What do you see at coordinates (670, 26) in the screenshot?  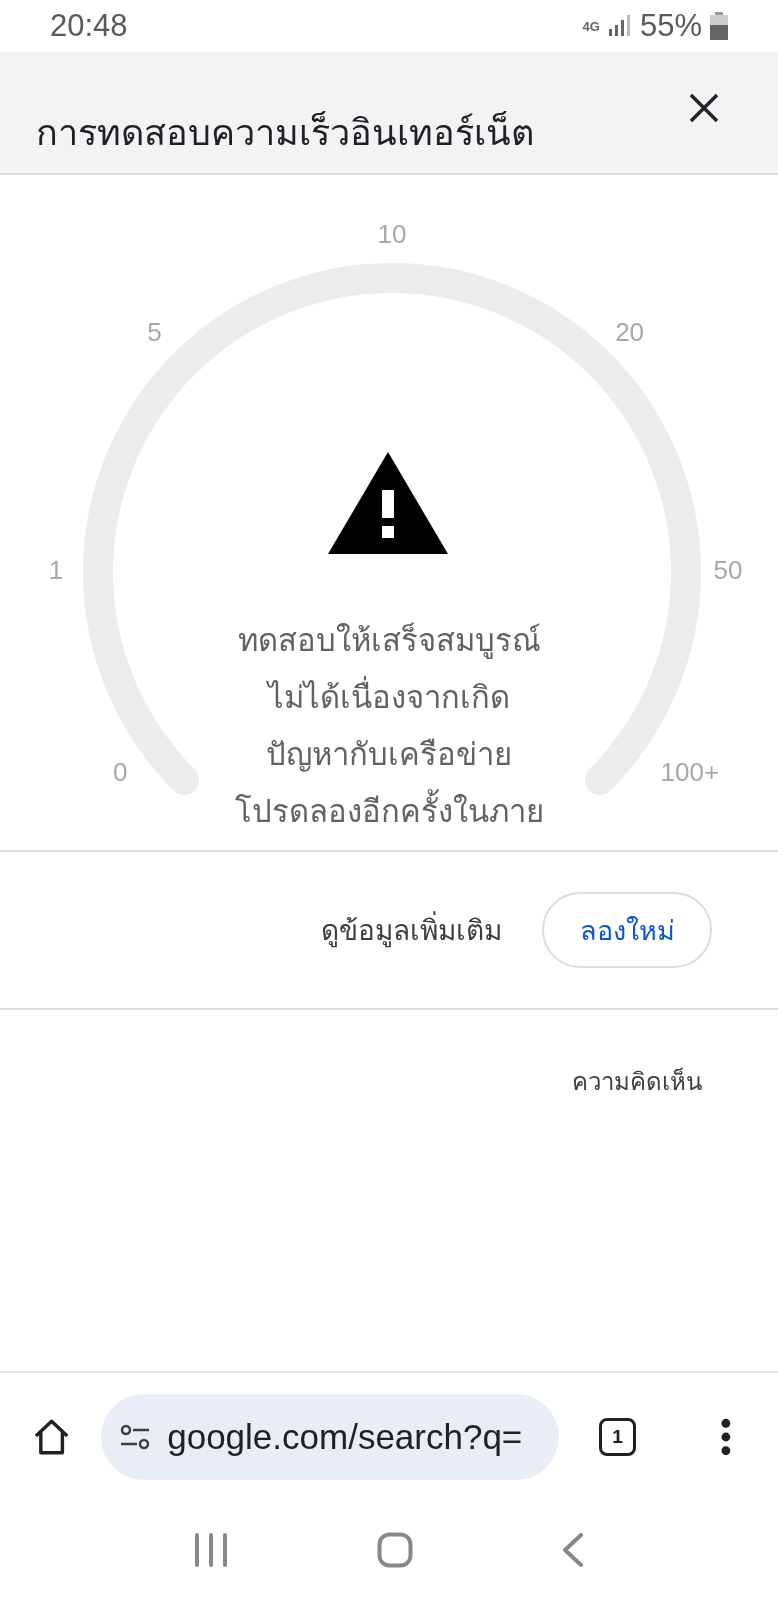 I see `battery-percent: 55%` at bounding box center [670, 26].